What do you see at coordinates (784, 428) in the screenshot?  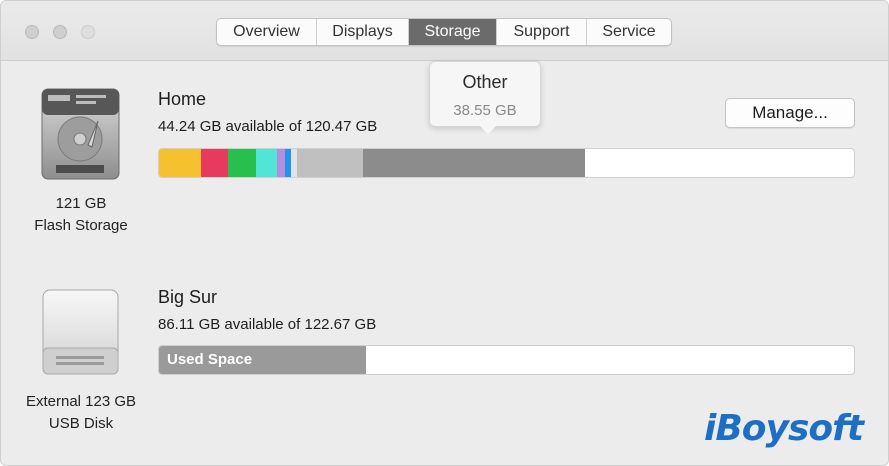 I see `iboysoft-watermark-logo: iBoysoft` at bounding box center [784, 428].